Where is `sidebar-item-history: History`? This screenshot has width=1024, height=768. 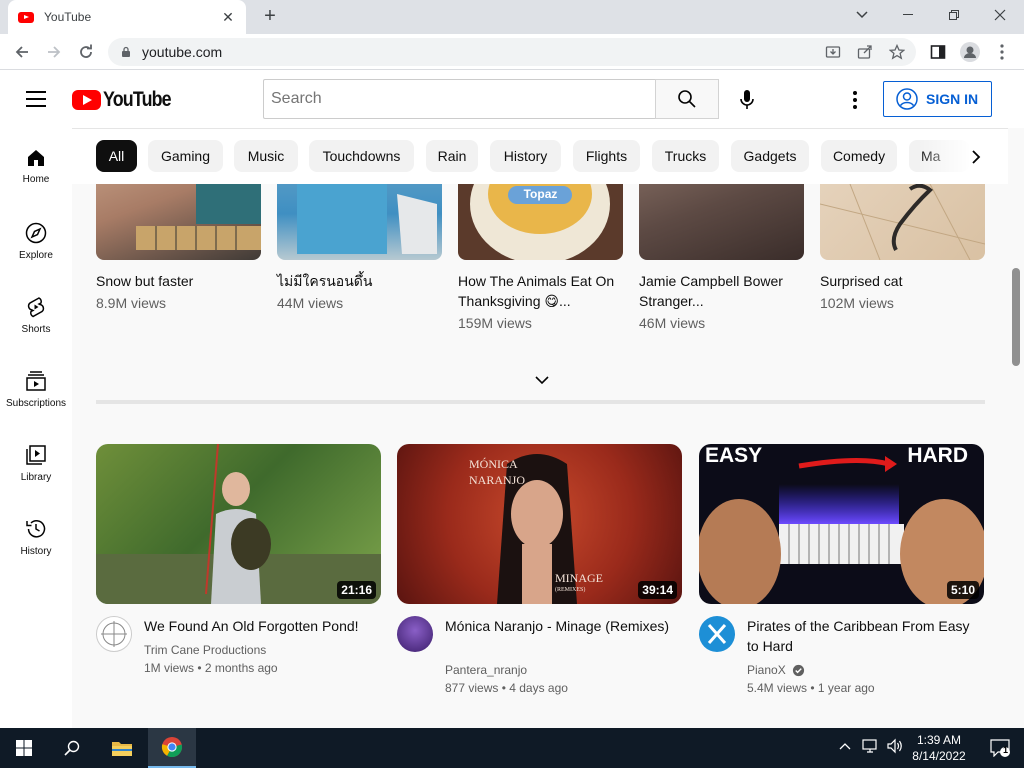 sidebar-item-history: History is located at coordinates (36, 535).